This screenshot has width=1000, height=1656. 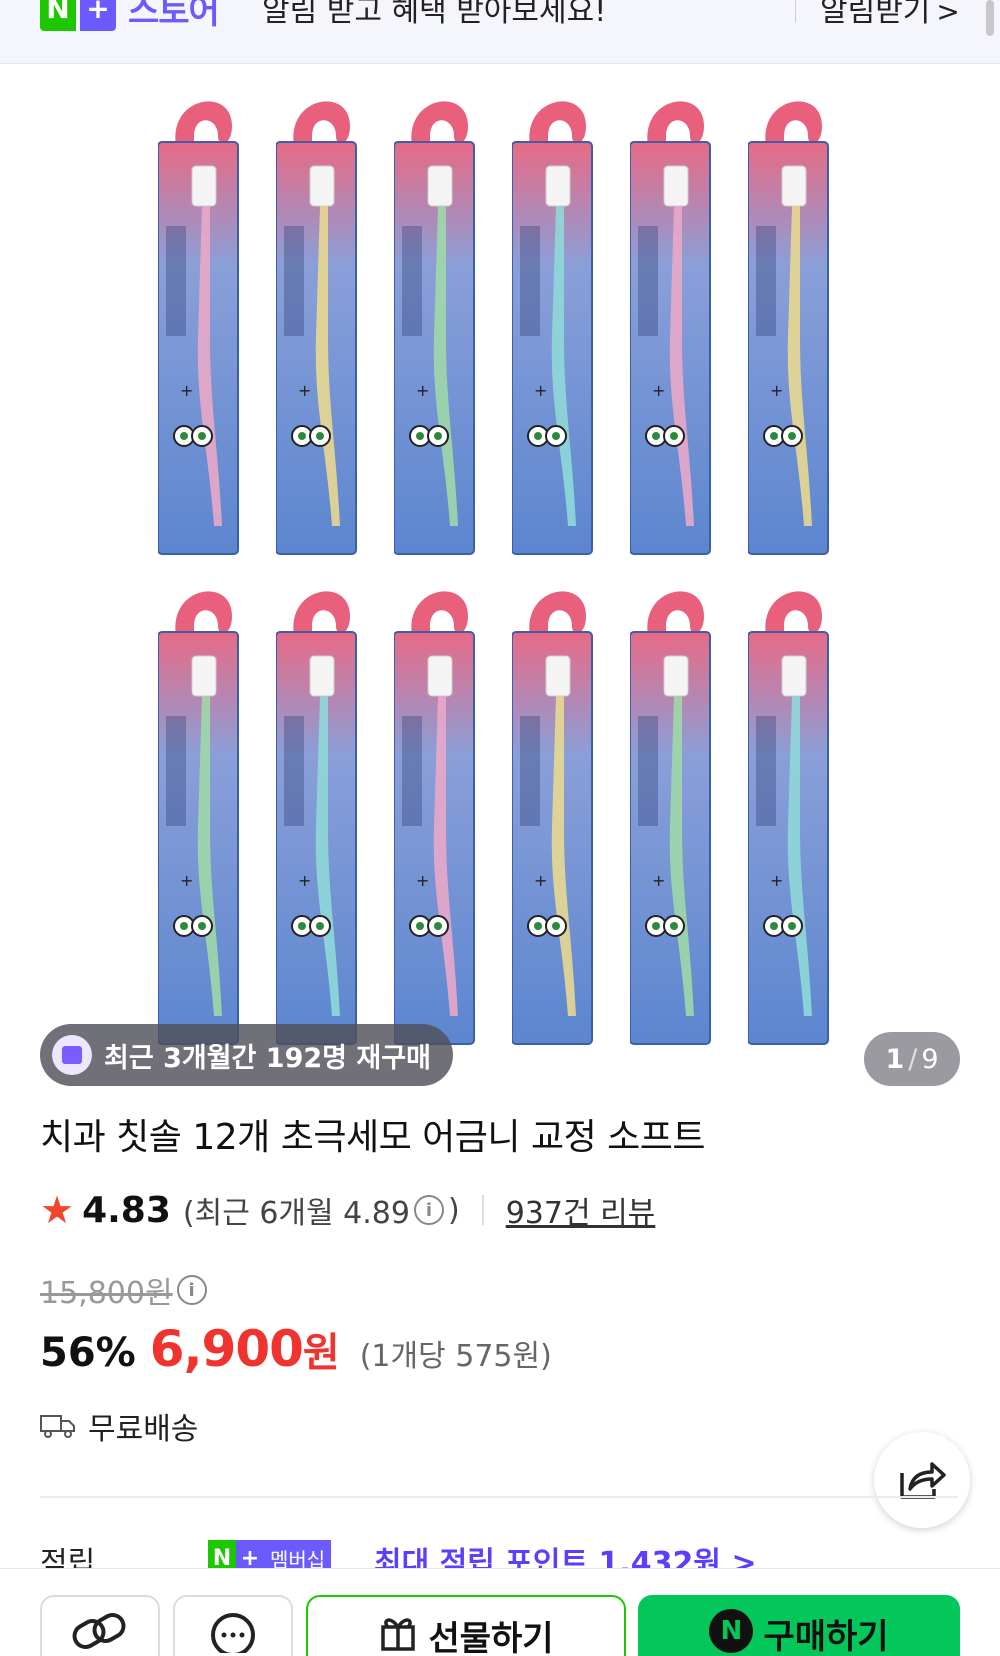 What do you see at coordinates (57, 1210) in the screenshot?
I see `star-icon: ★` at bounding box center [57, 1210].